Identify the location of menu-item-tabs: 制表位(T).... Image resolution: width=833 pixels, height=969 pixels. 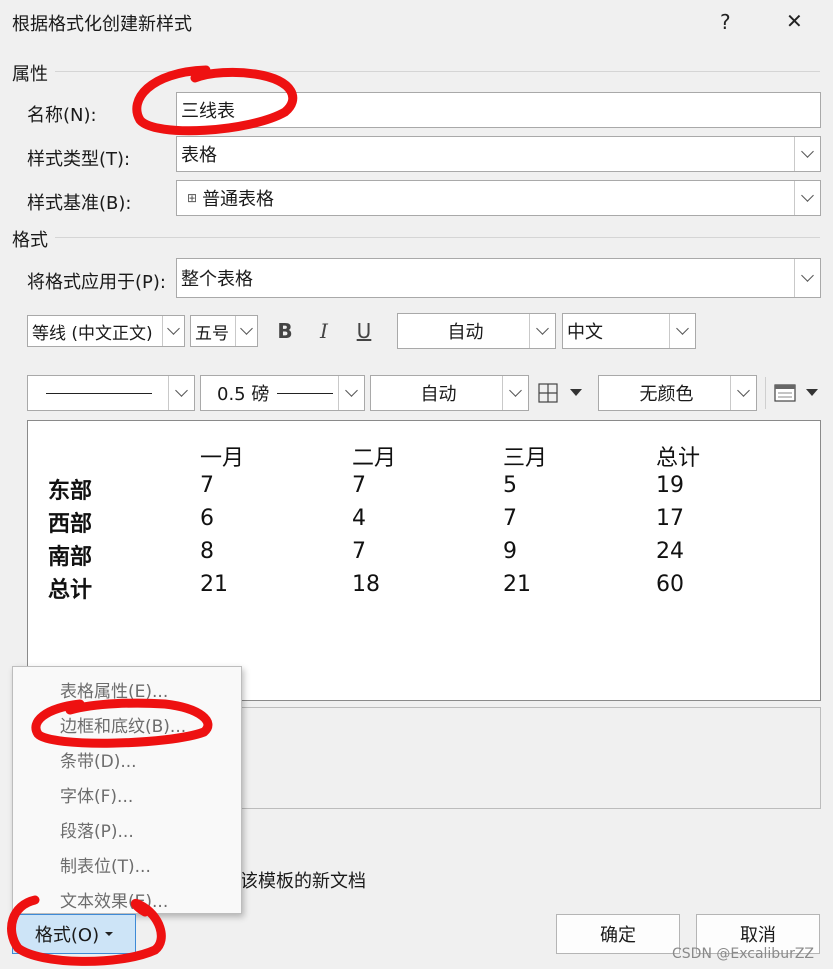
(105, 864).